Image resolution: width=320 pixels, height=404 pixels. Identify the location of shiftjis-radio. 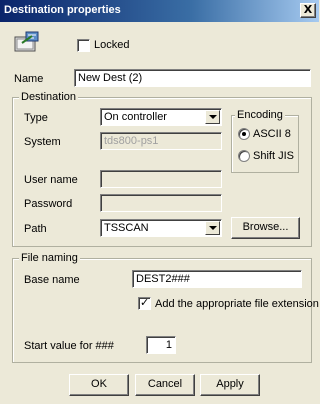
(244, 156).